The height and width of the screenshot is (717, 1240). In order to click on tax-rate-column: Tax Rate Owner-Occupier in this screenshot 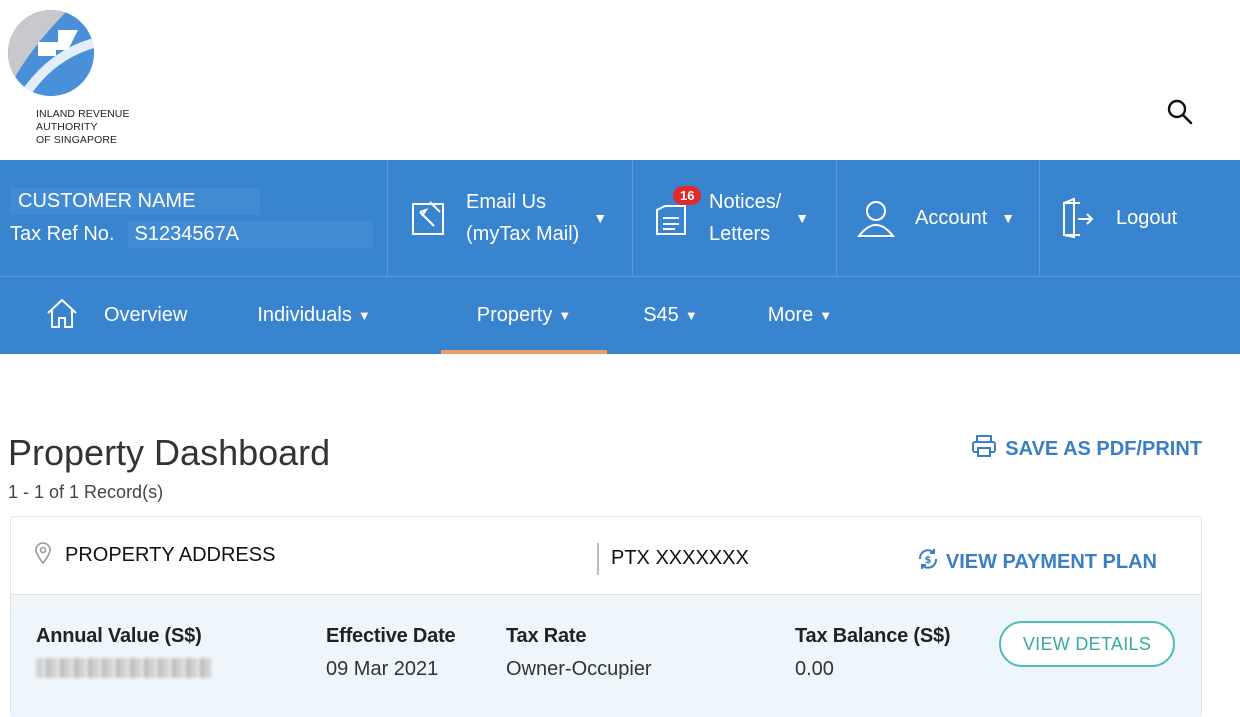, I will do `click(579, 653)`.